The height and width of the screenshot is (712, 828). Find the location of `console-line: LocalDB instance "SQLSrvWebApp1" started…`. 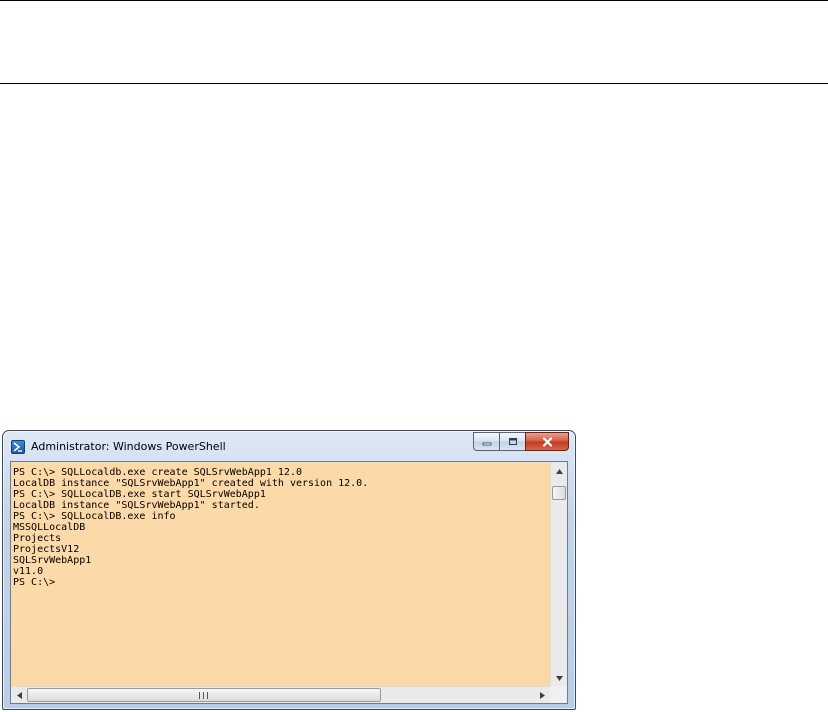

console-line: LocalDB instance "SQLSrvWebApp1" started… is located at coordinates (136, 505).